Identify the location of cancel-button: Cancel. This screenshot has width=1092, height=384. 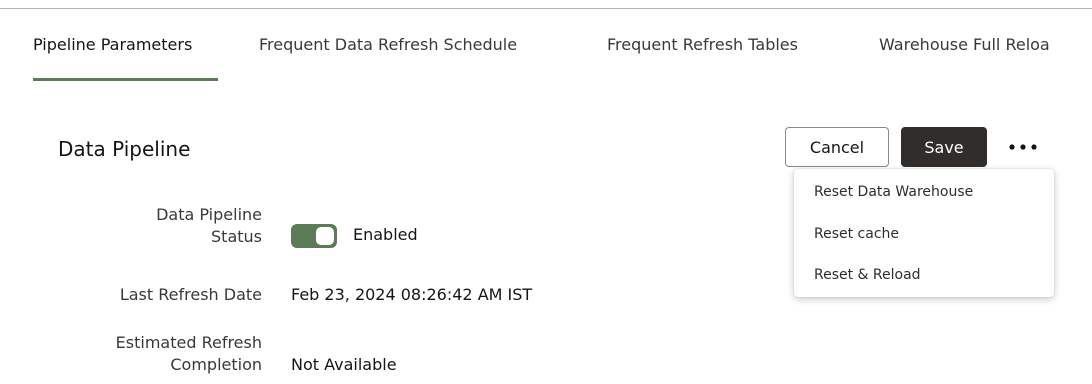
(837, 147).